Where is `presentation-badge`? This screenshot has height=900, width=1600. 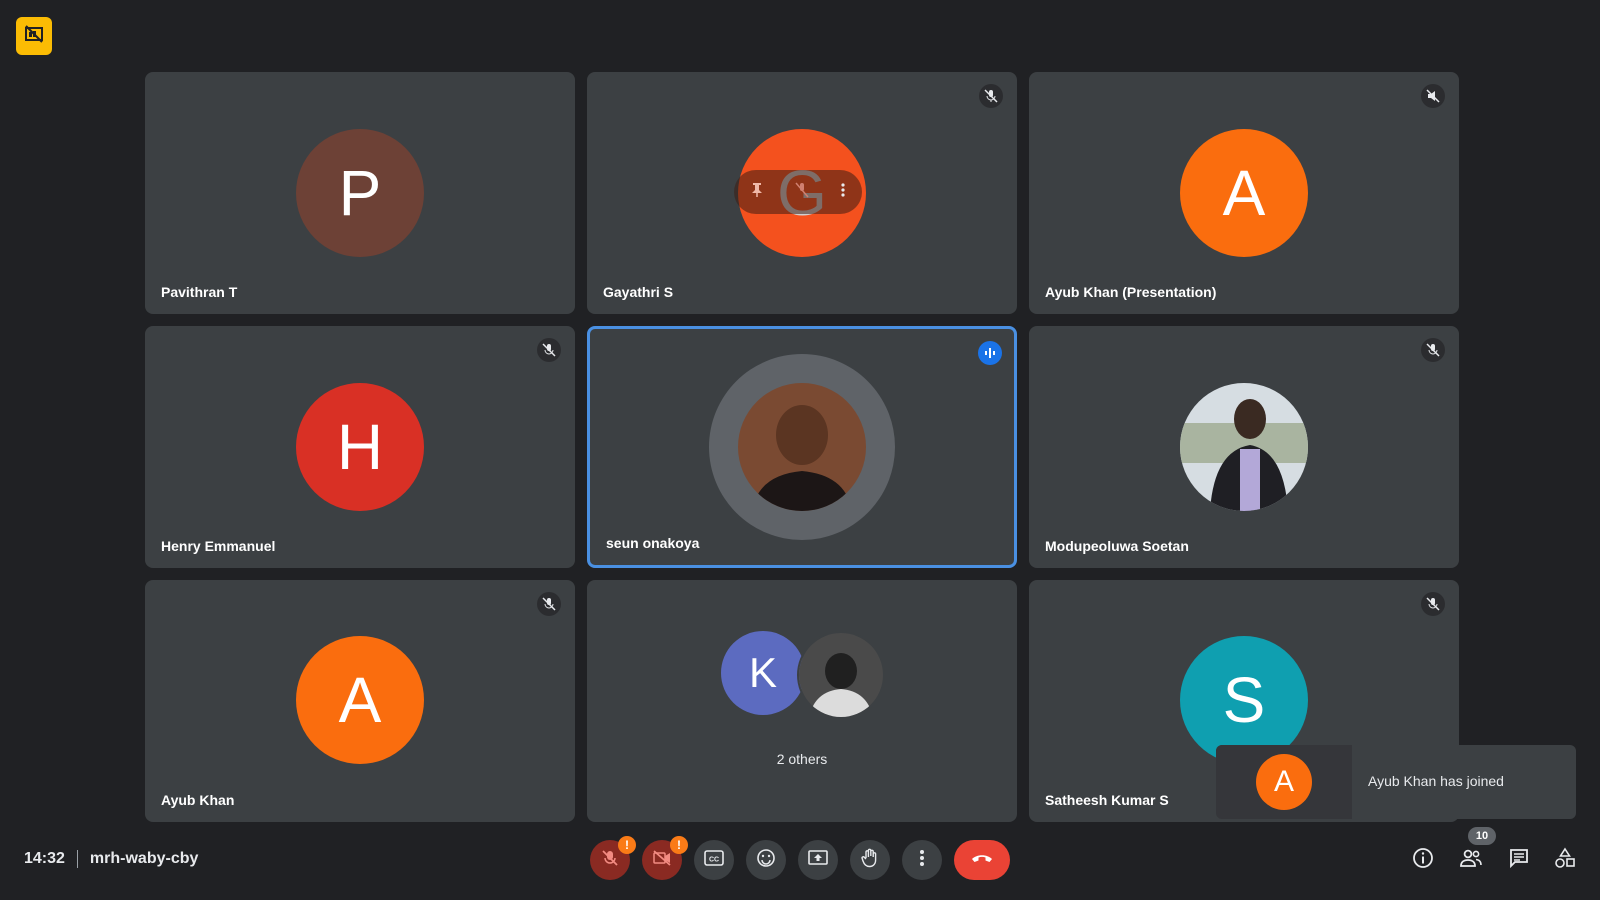
presentation-badge is located at coordinates (34, 36).